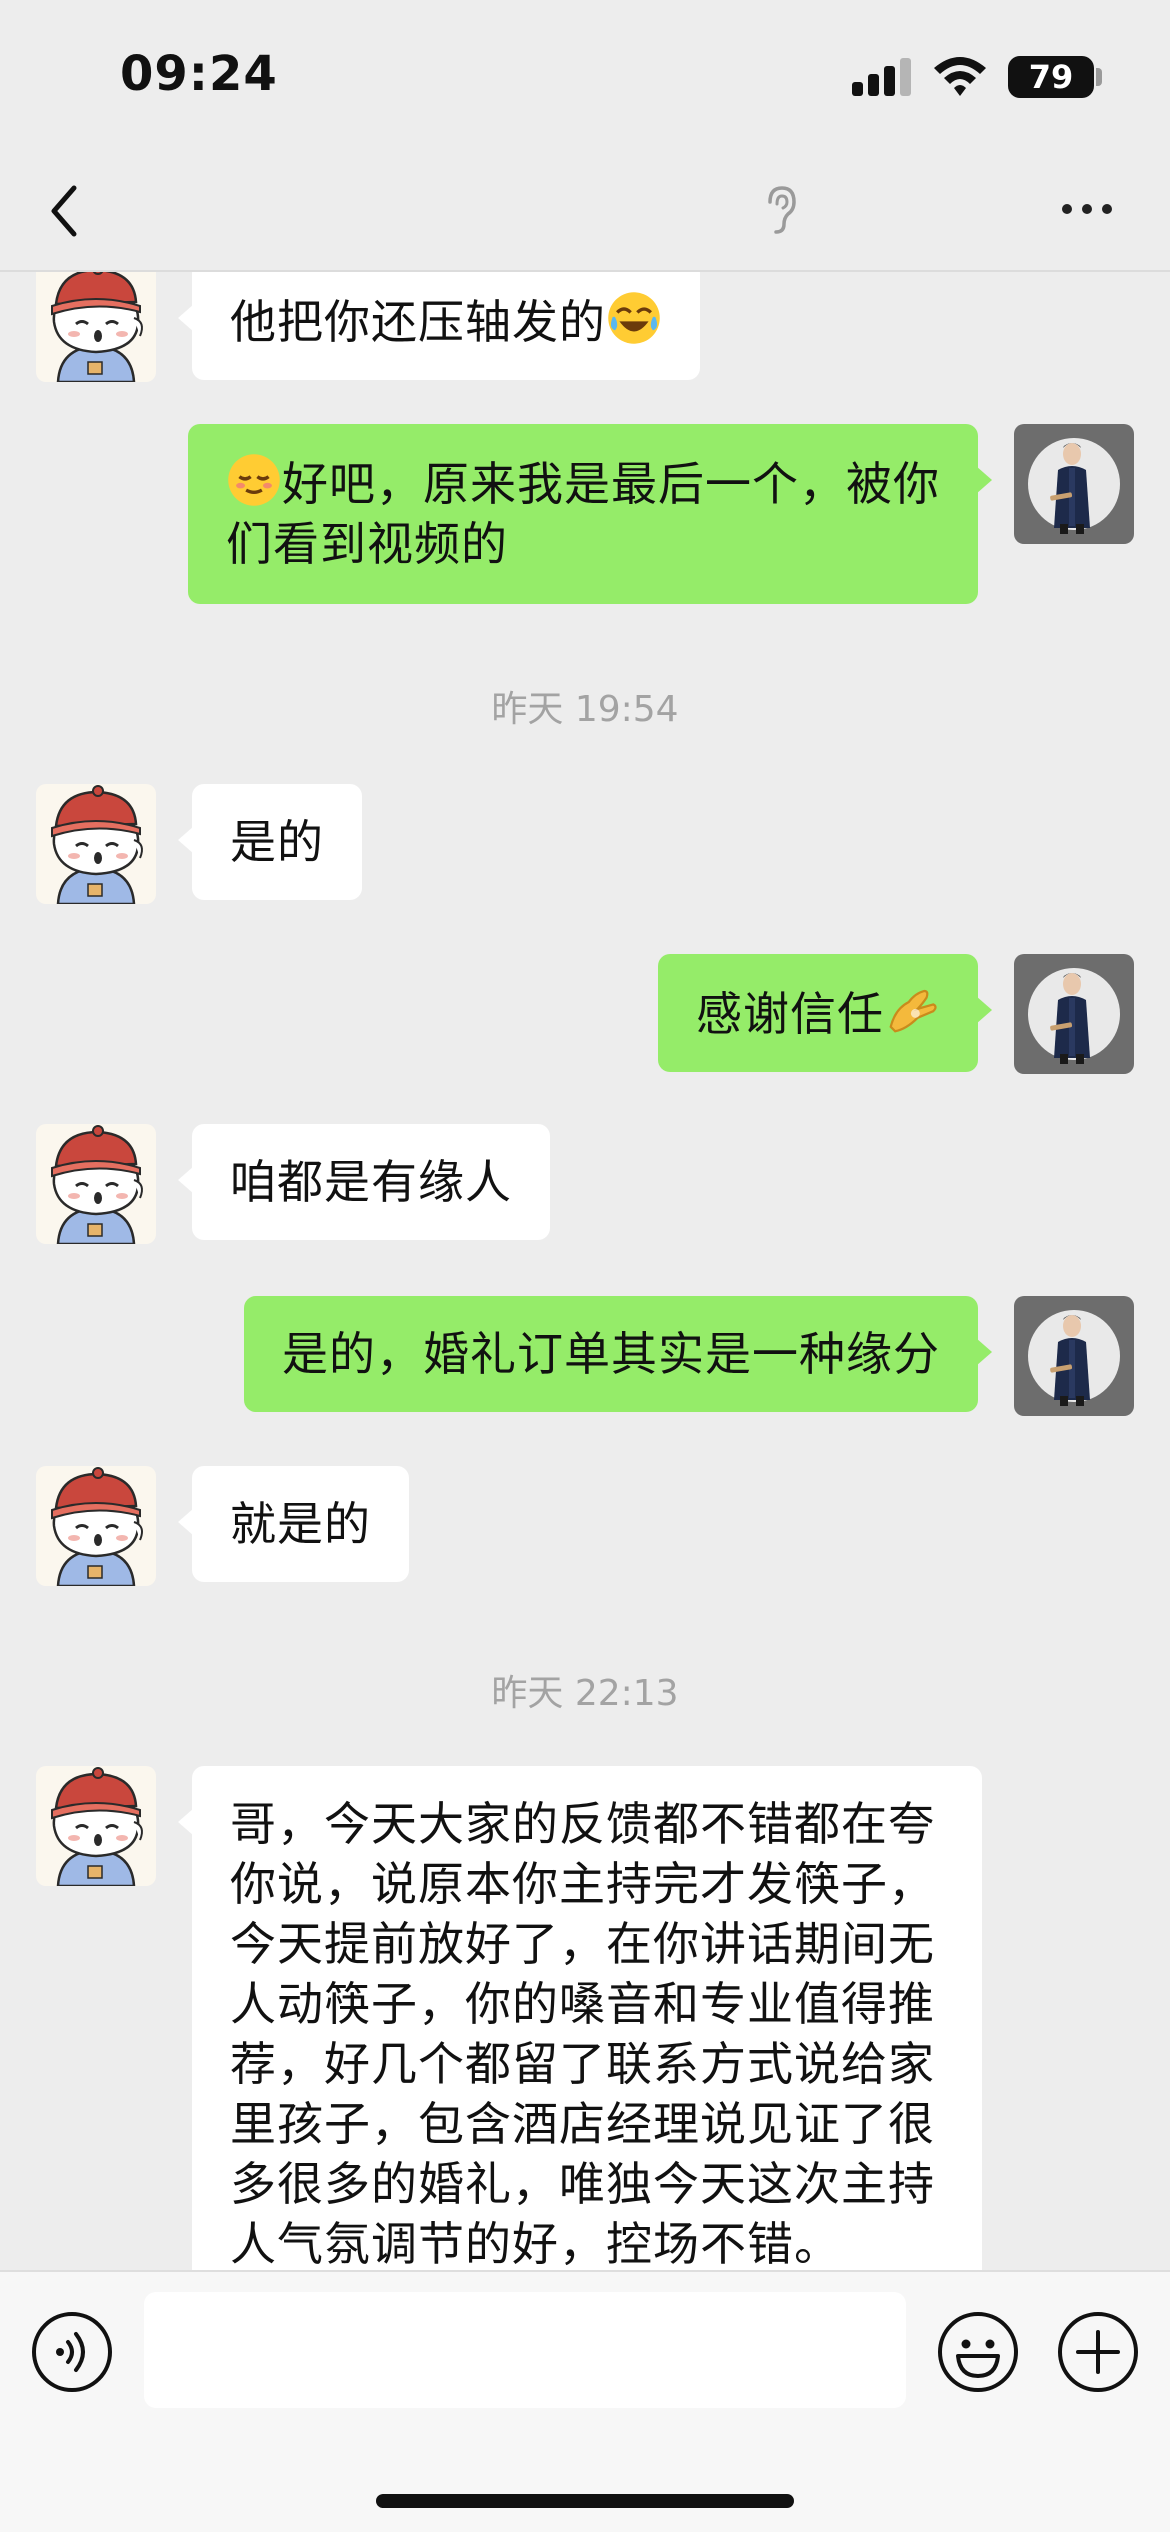  I want to click on message-text: 们看到视频的, so click(367, 544).